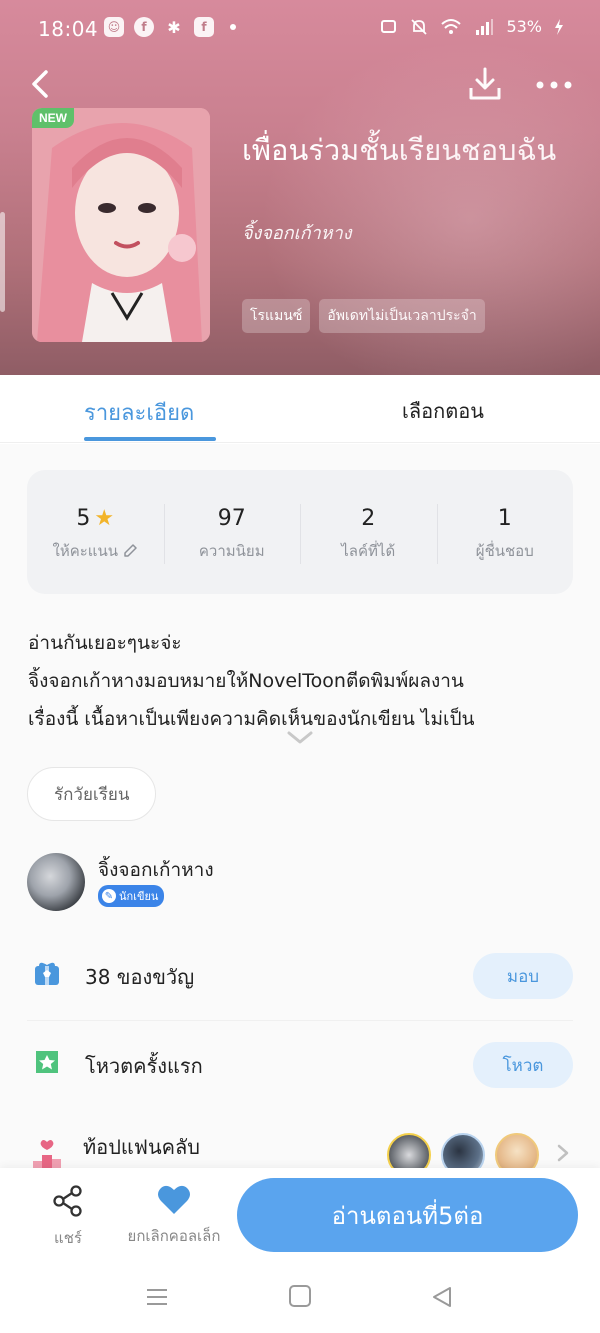 The height and width of the screenshot is (1333, 600). I want to click on share-label: แชร์, so click(68, 1238).